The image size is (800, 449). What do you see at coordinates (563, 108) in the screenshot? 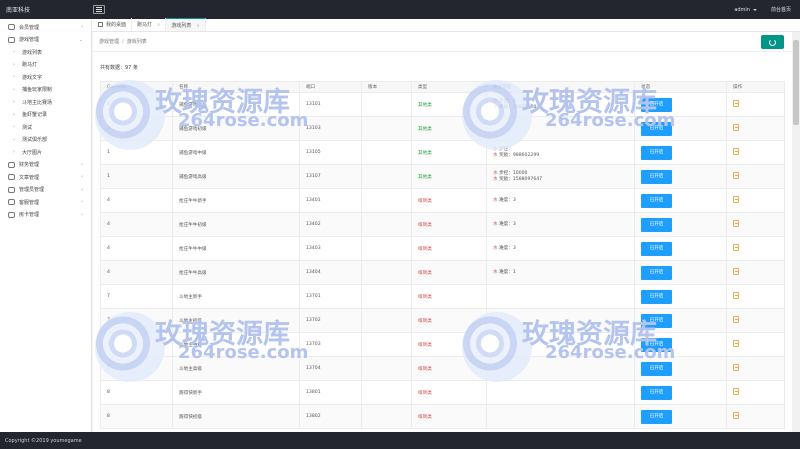
I see `inventory-line: 水 奖励：36835750` at bounding box center [563, 108].